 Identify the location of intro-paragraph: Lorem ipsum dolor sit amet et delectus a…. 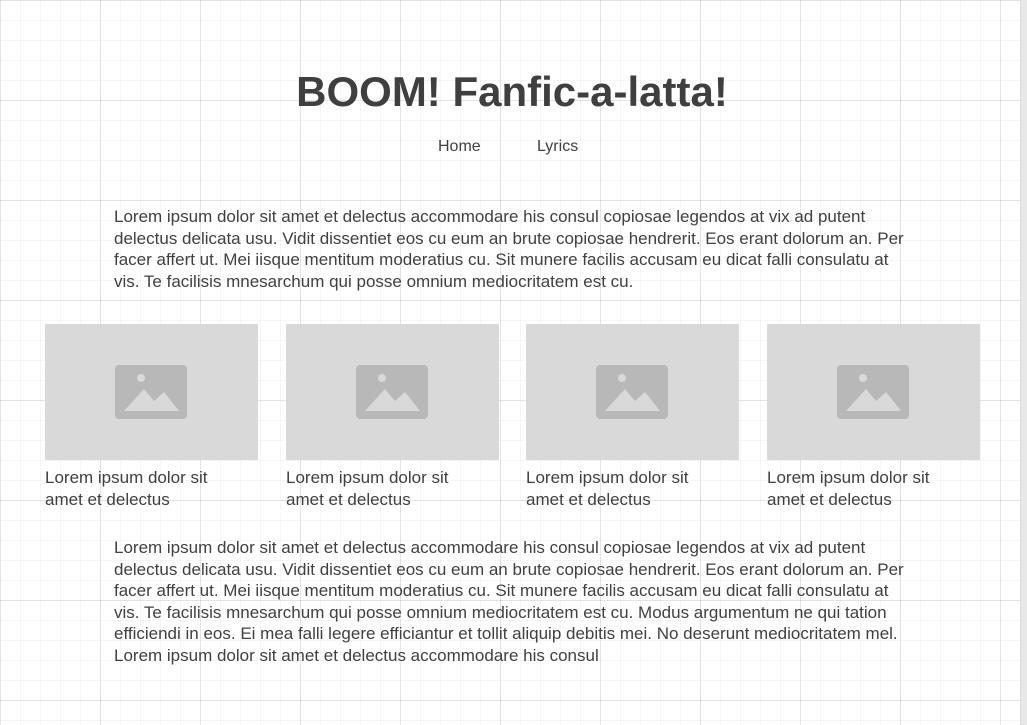
(509, 249).